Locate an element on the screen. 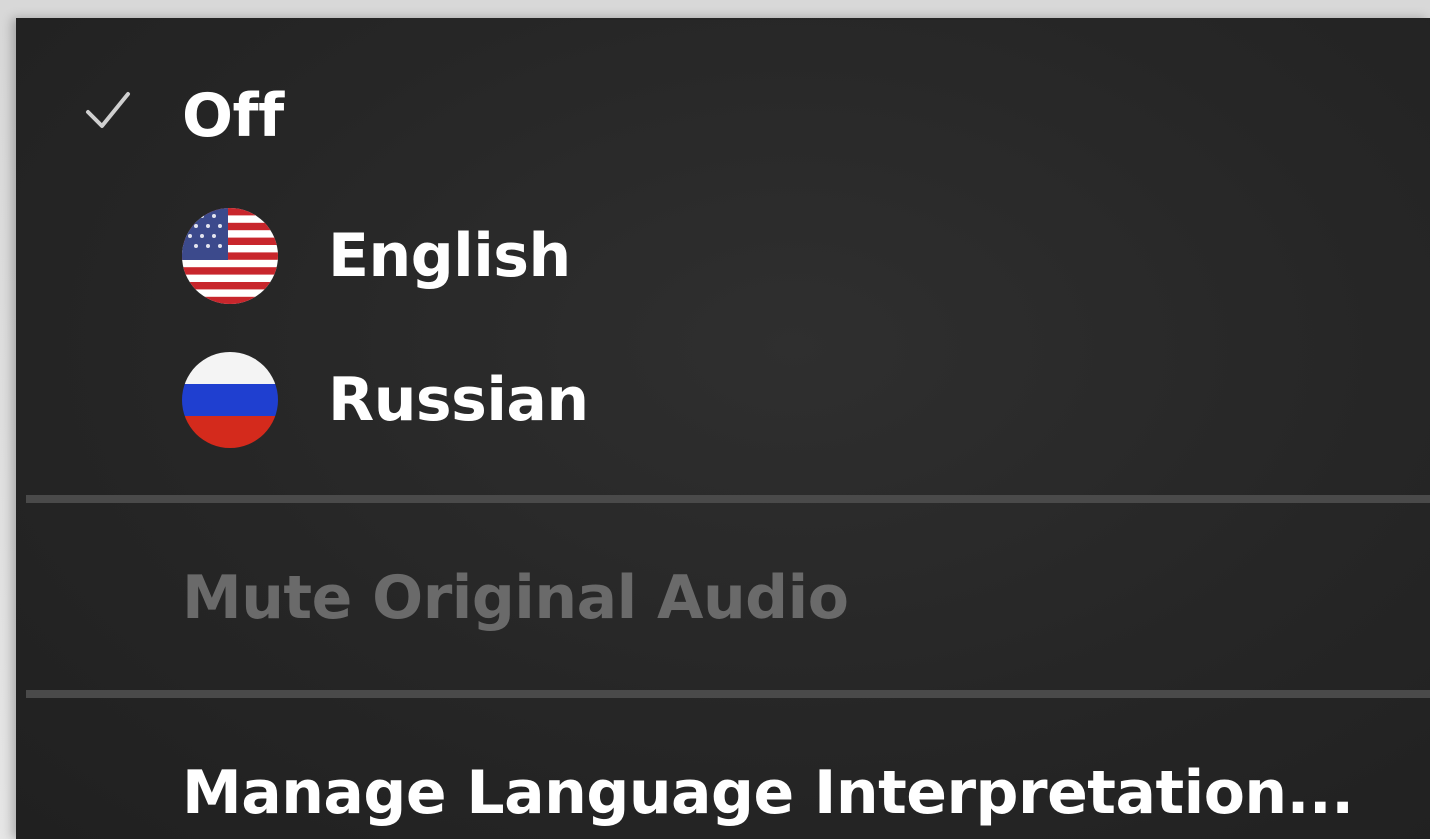 The width and height of the screenshot is (1430, 839). mute-original-audio-item: Mute Original Audio is located at coordinates (515, 598).